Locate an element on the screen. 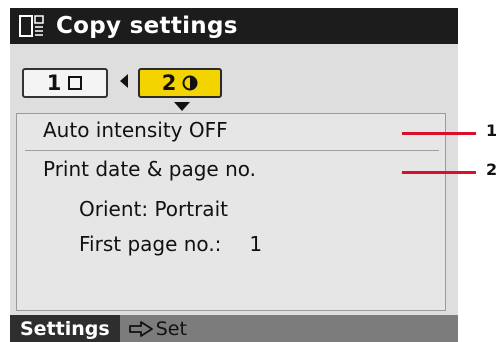 The width and height of the screenshot is (504, 342). setting-auto-intensity: Auto intensity OFF is located at coordinates (135, 130).